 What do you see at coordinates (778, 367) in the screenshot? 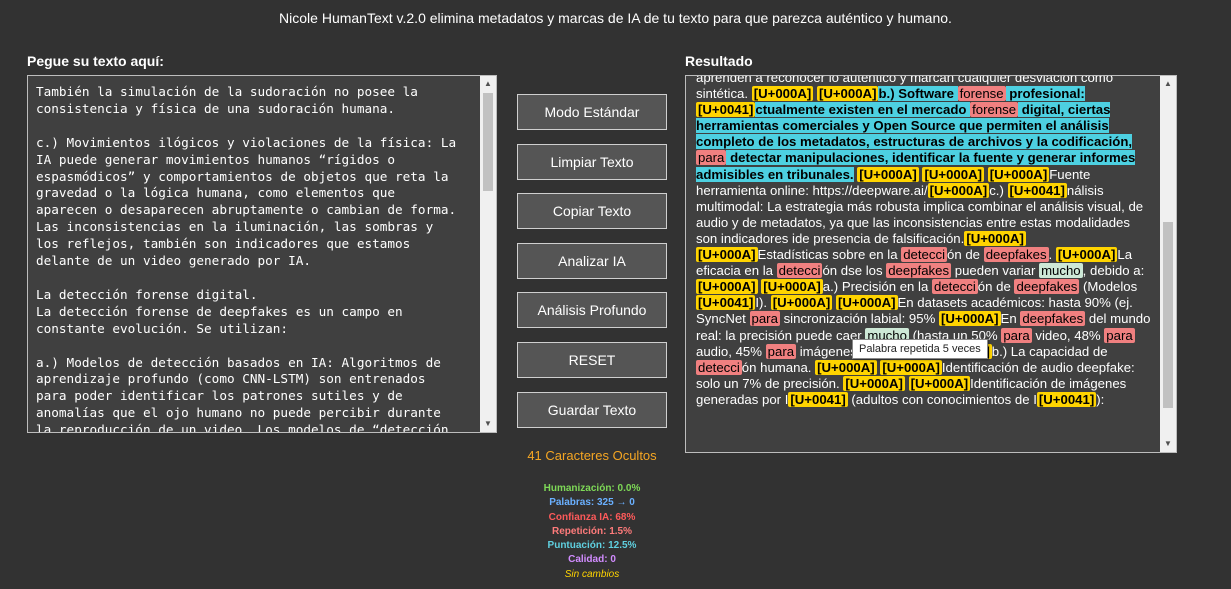
I see `result-text-segment: ón humana.` at bounding box center [778, 367].